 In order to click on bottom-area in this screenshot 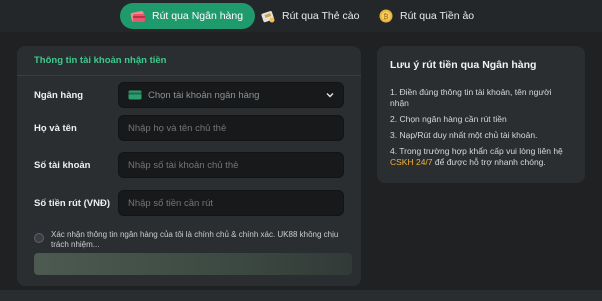, I will do `click(301, 295)`.